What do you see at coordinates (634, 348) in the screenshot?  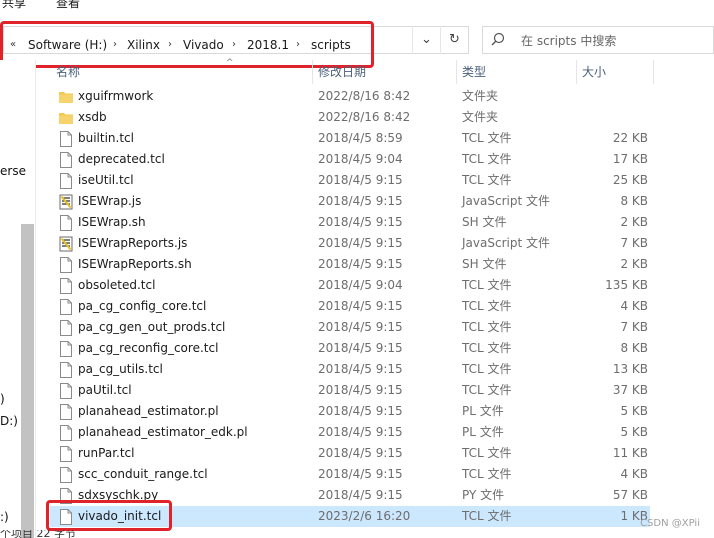 I see `file-size: 8 KB` at bounding box center [634, 348].